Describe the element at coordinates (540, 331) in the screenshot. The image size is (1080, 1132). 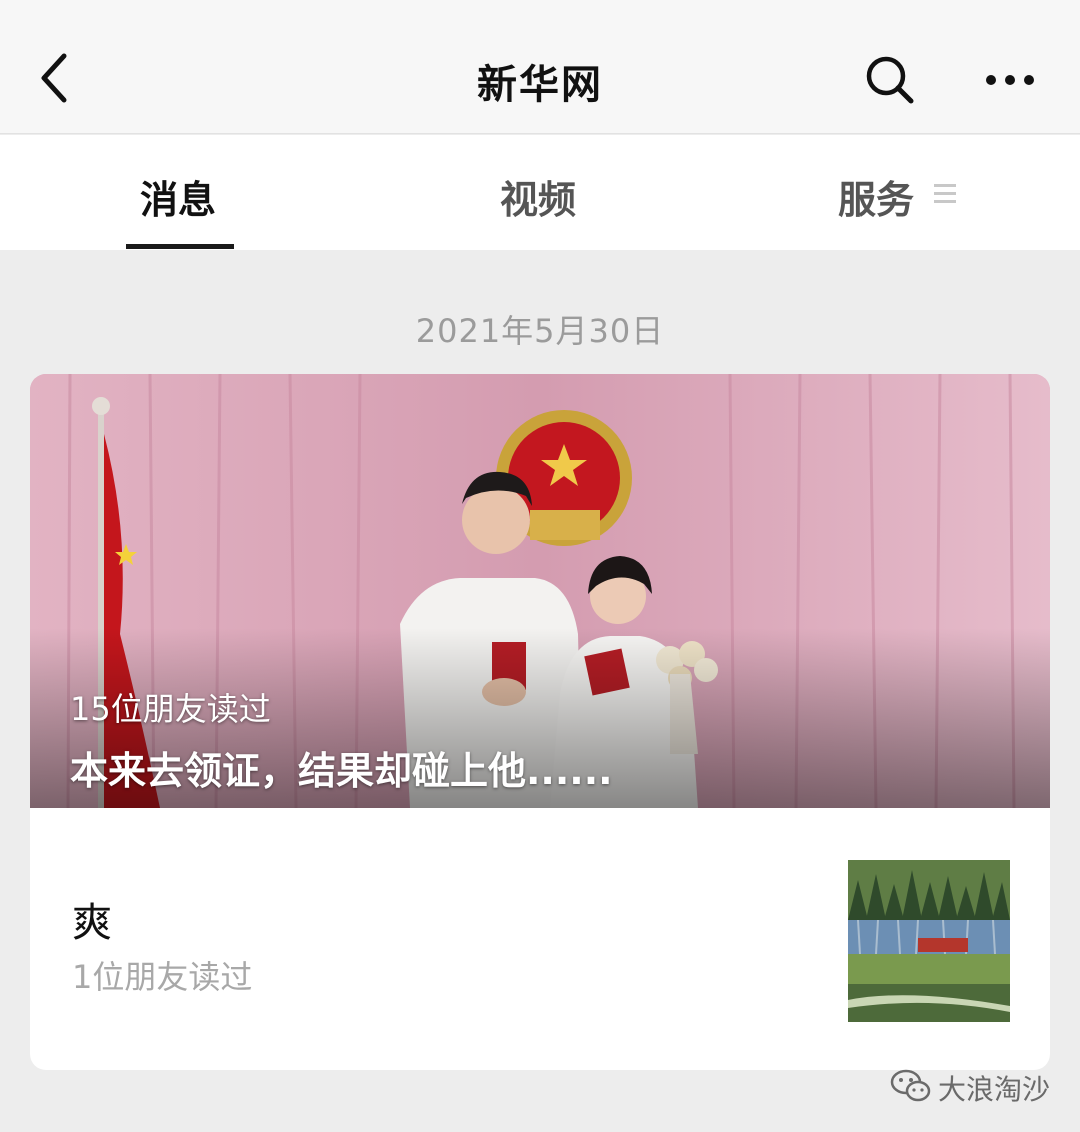
I see `feed-date: 2021年5月30日` at that location.